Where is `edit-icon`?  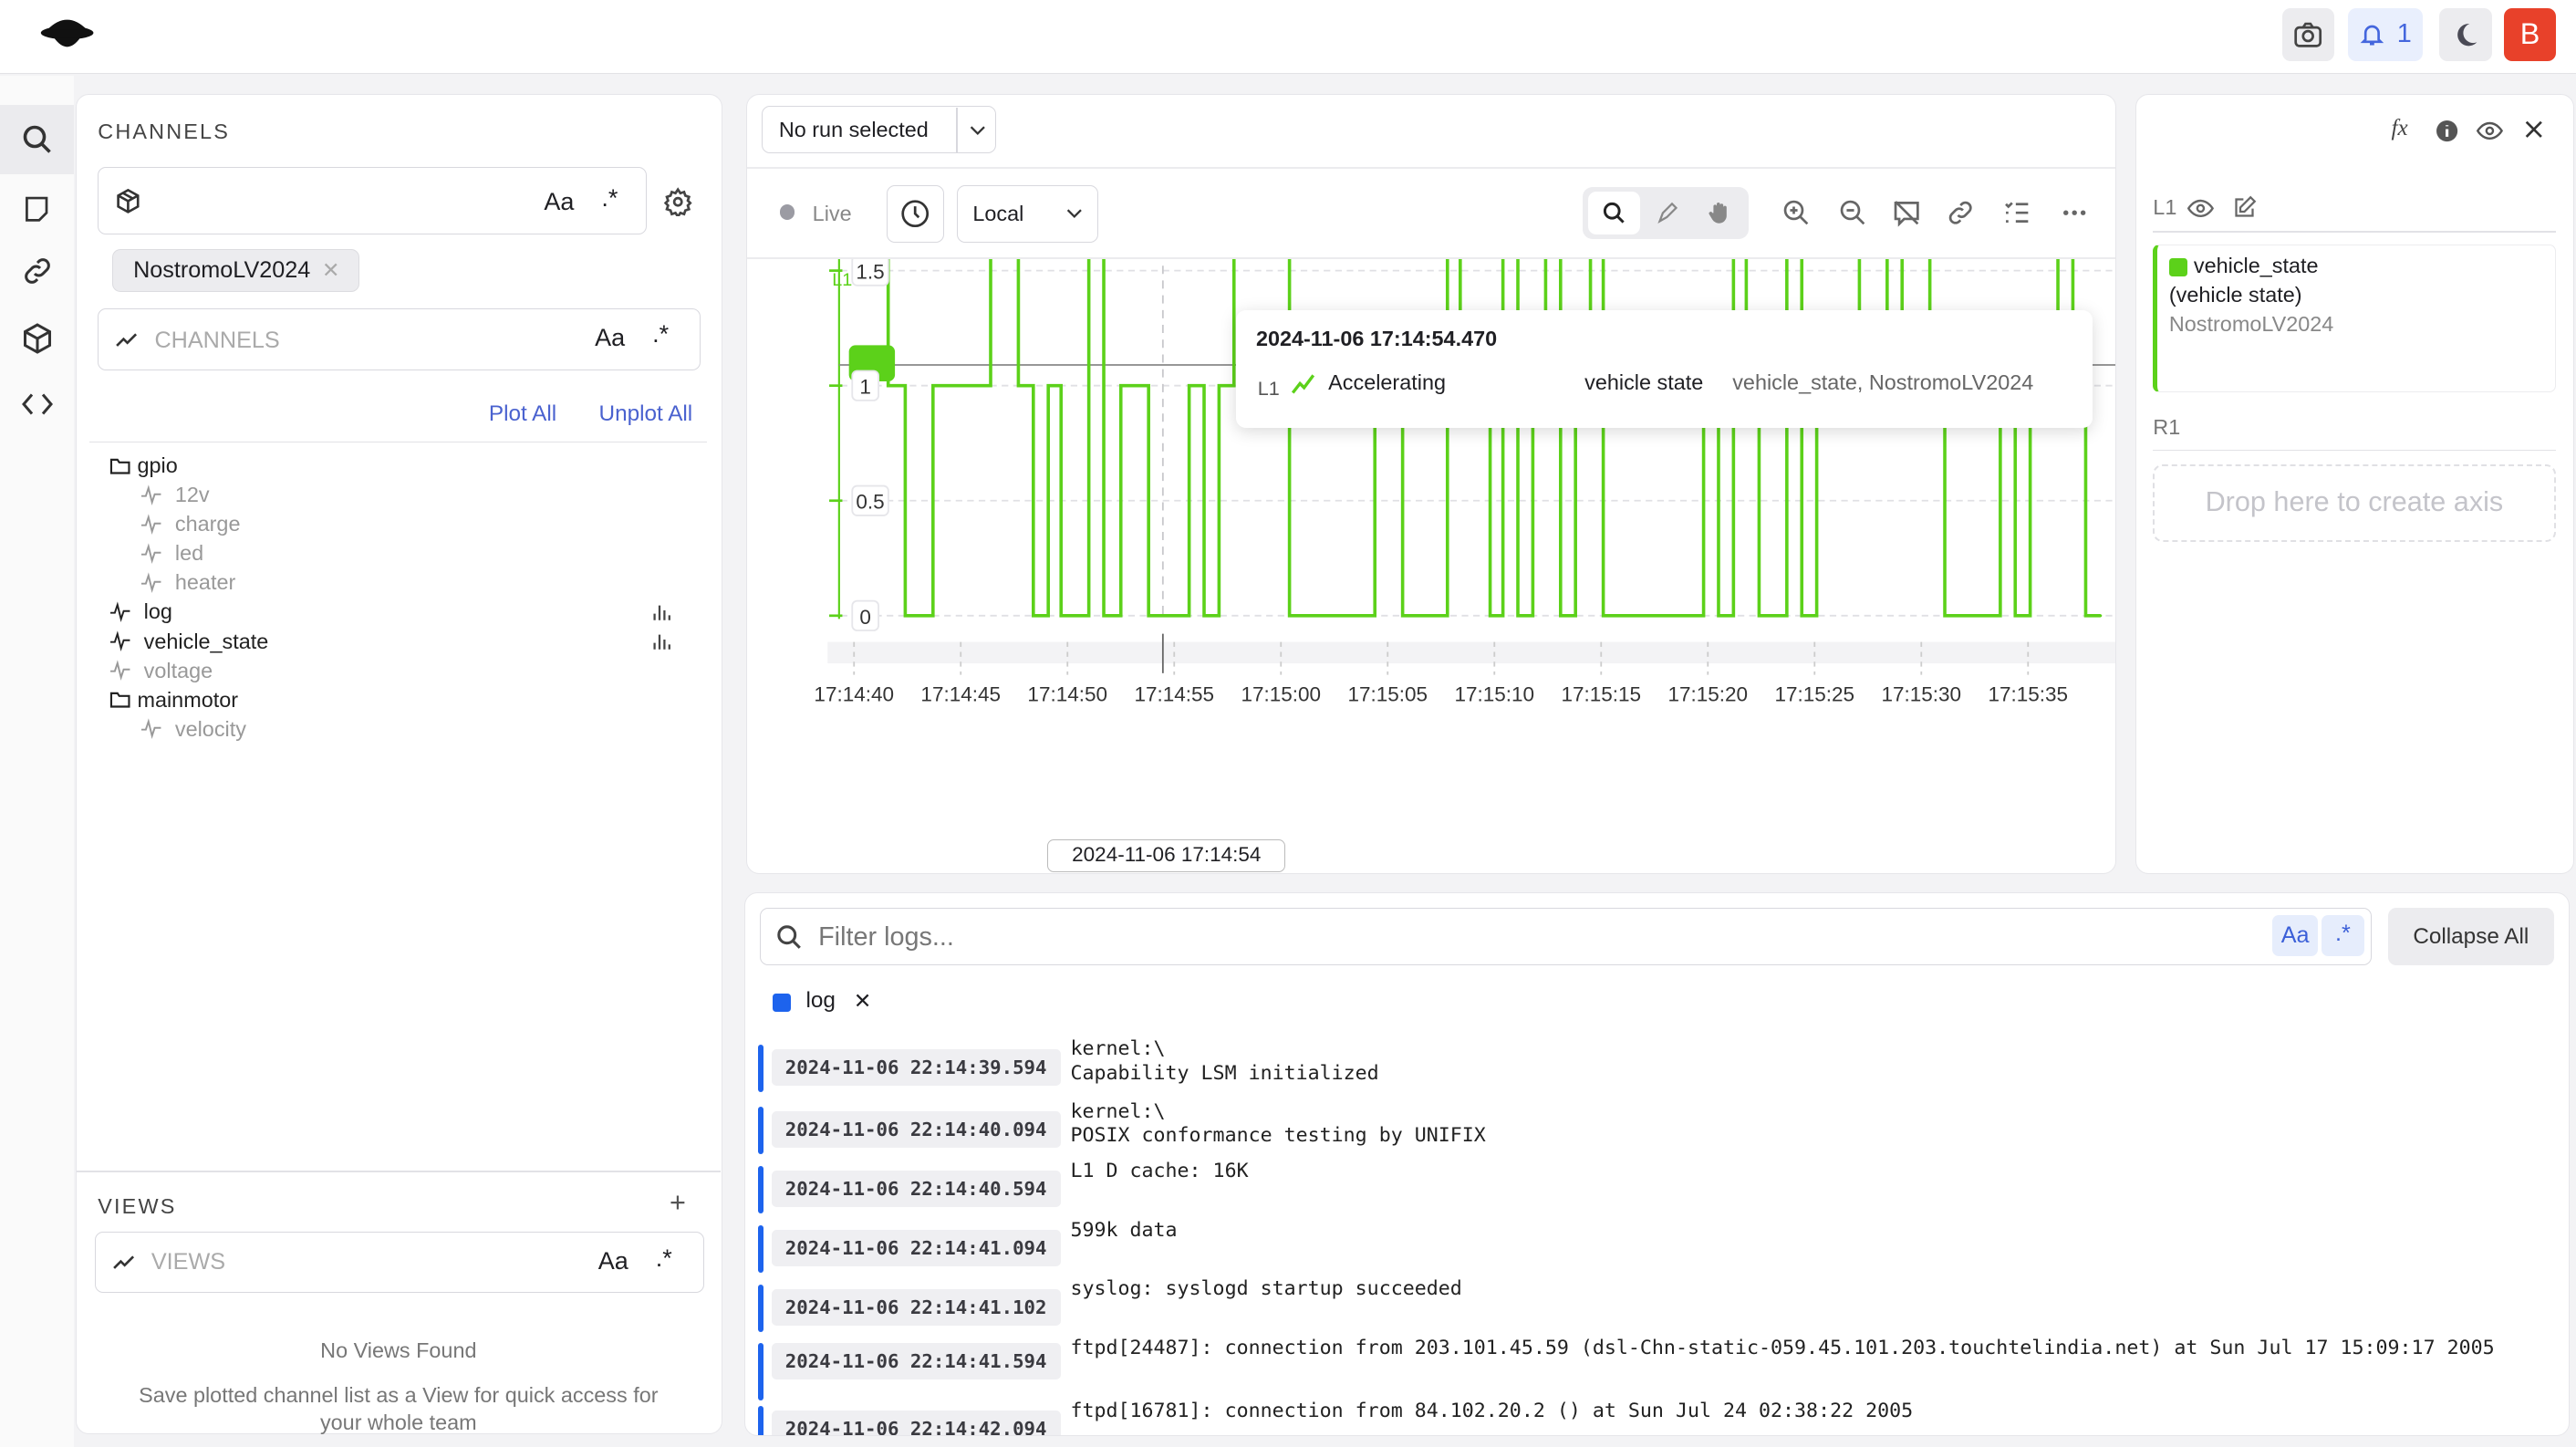 edit-icon is located at coordinates (2244, 207).